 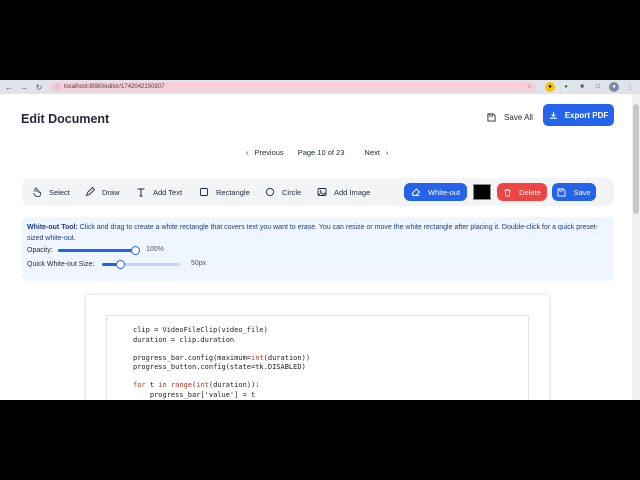 I want to click on quick-size-slider, so click(x=141, y=264).